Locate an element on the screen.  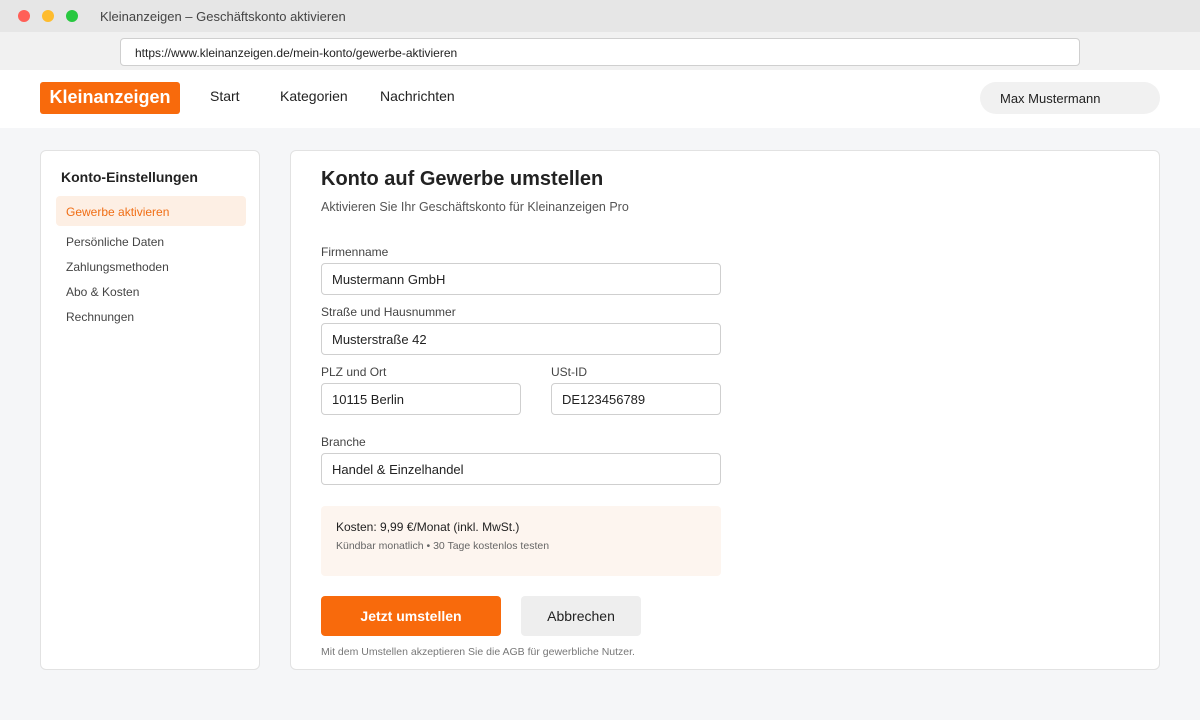
close-window-button is located at coordinates (24, 16).